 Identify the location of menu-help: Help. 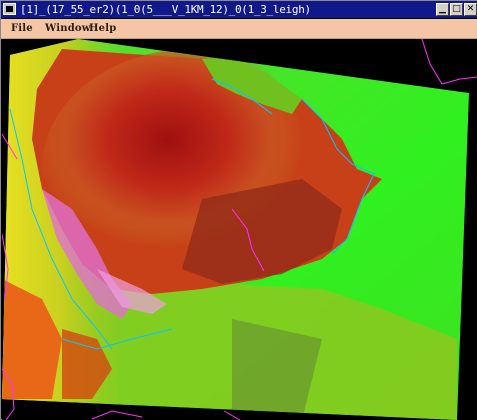
(102, 28).